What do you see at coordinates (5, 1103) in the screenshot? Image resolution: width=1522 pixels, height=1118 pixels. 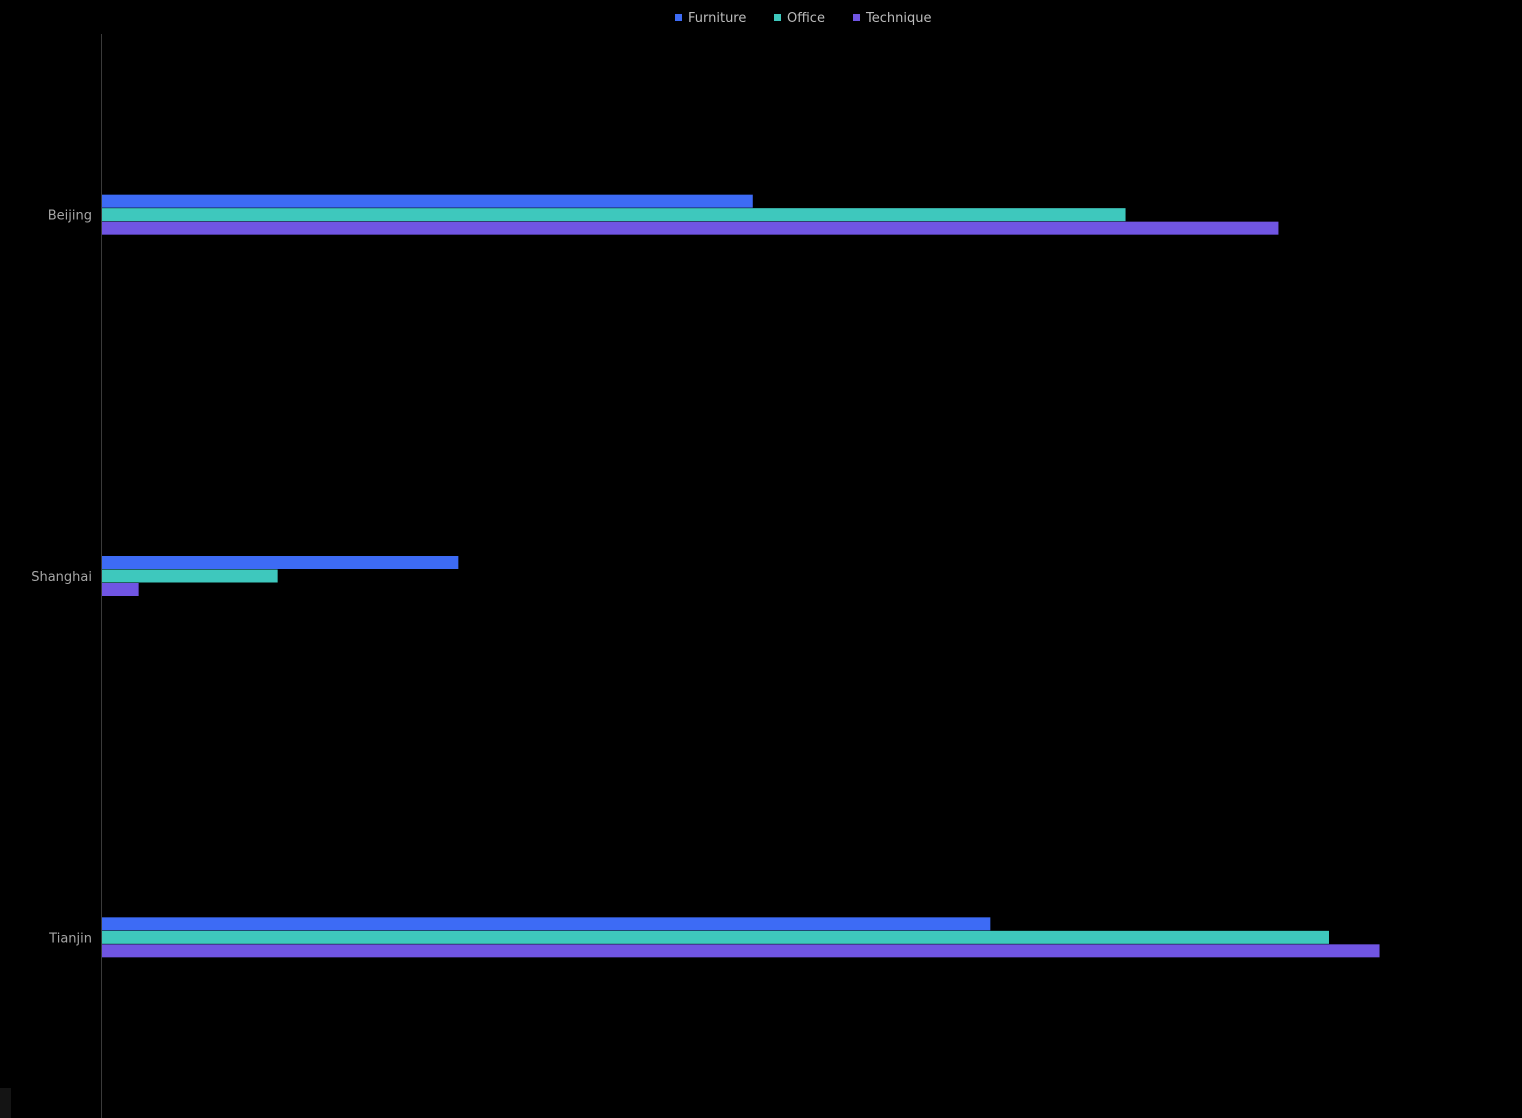 I see `corner-panel` at bounding box center [5, 1103].